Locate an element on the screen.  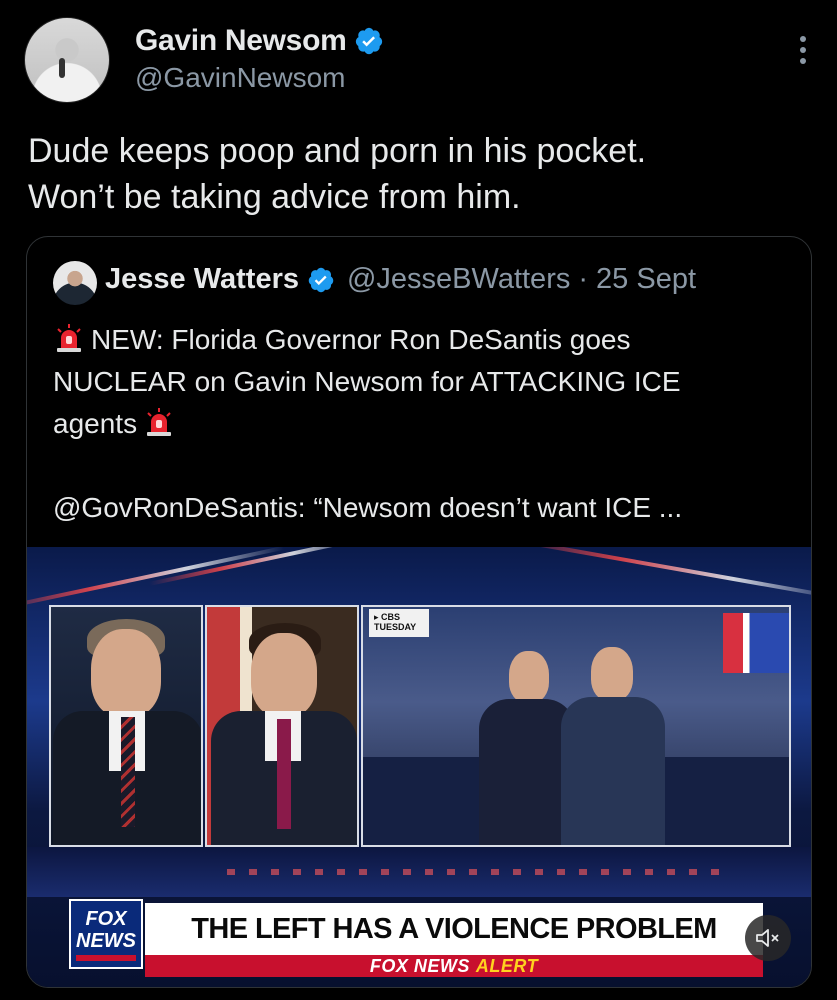
quoted-author-avatar is located at coordinates (75, 283).